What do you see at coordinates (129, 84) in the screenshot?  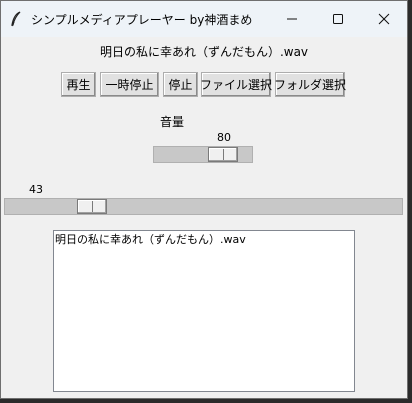 I see `pause-button: 一時停止` at bounding box center [129, 84].